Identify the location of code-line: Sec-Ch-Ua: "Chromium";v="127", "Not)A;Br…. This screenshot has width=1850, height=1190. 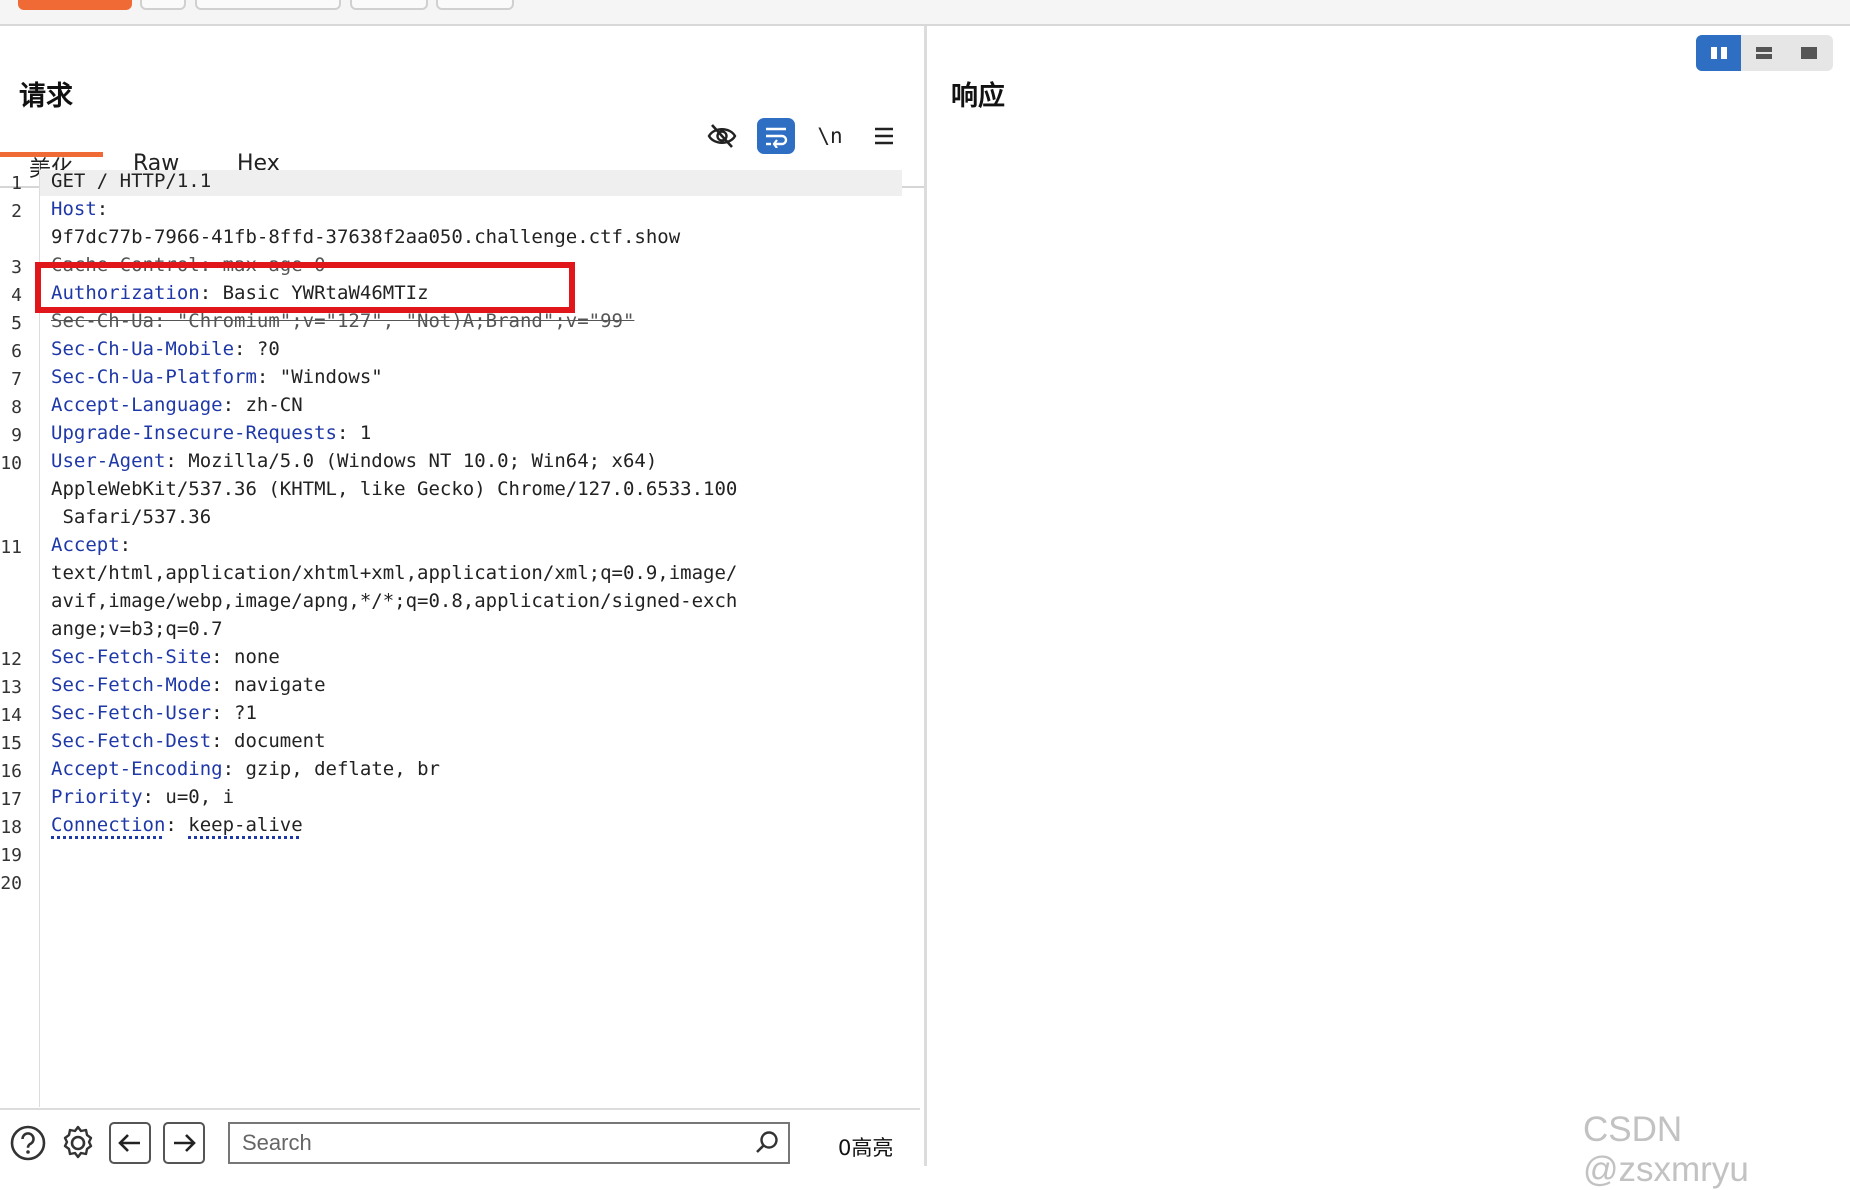
(343, 321).